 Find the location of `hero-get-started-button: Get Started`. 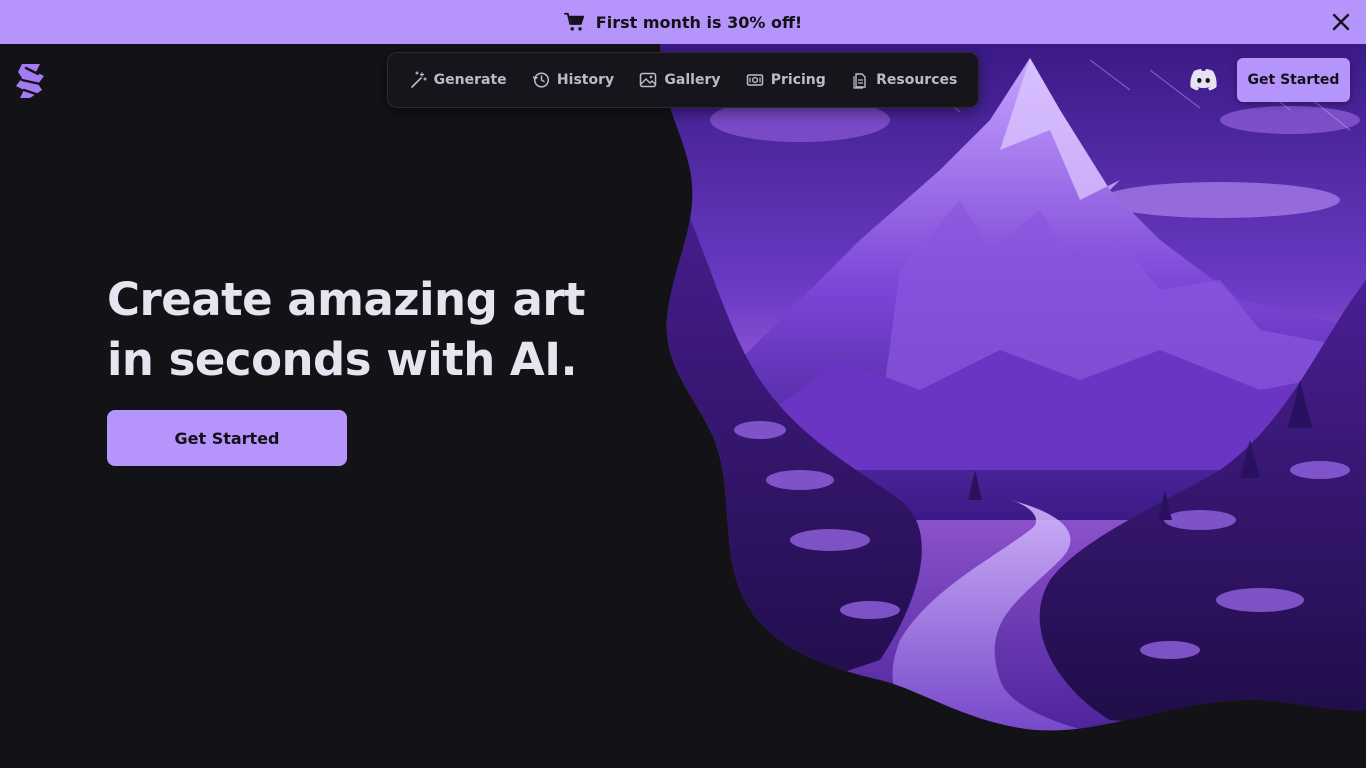

hero-get-started-button: Get Started is located at coordinates (227, 438).